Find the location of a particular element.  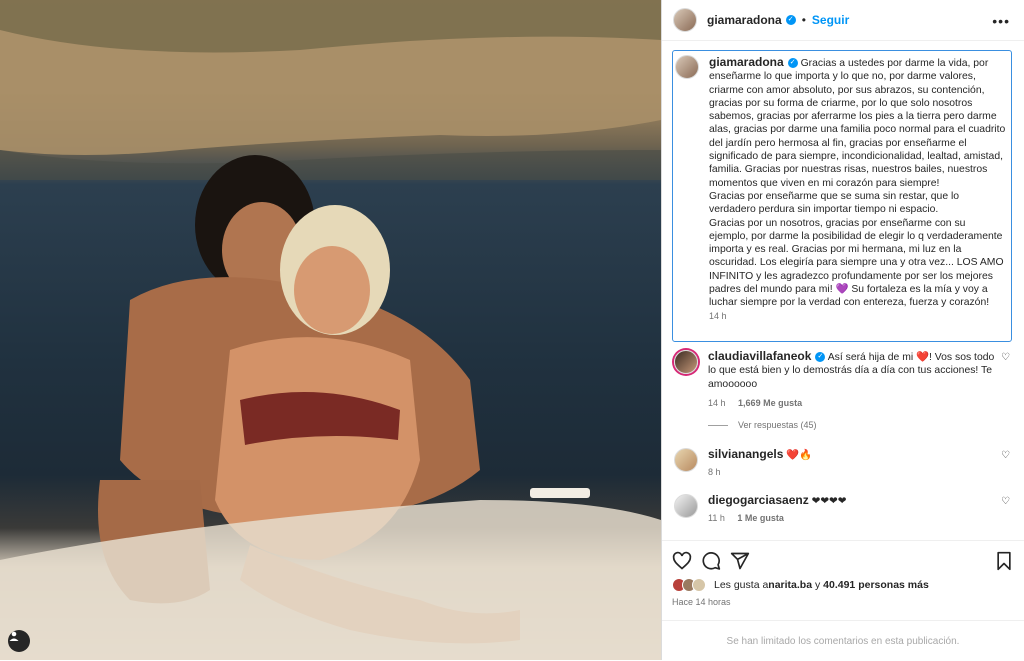

view-replies-button: Ver respuestas (45) is located at coordinates (762, 425).